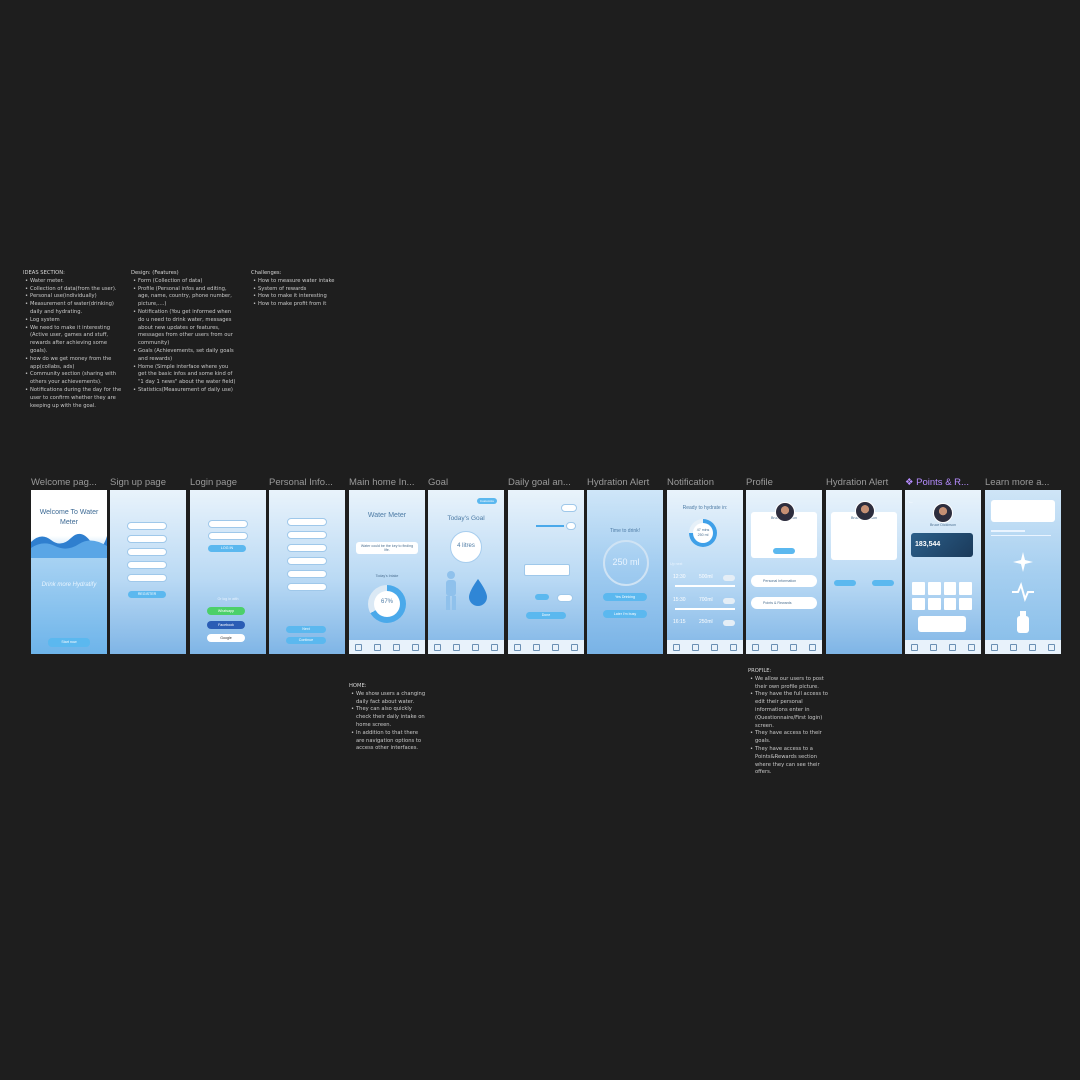  Describe the element at coordinates (705, 482) in the screenshot. I see `frame-label-notification: Notification` at that location.